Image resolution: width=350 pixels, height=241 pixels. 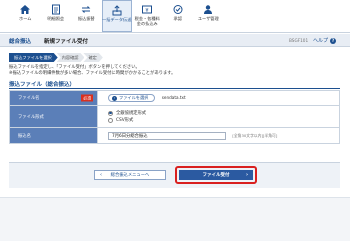 I want to click on transfer-name-label: 振込名, so click(x=24, y=136).